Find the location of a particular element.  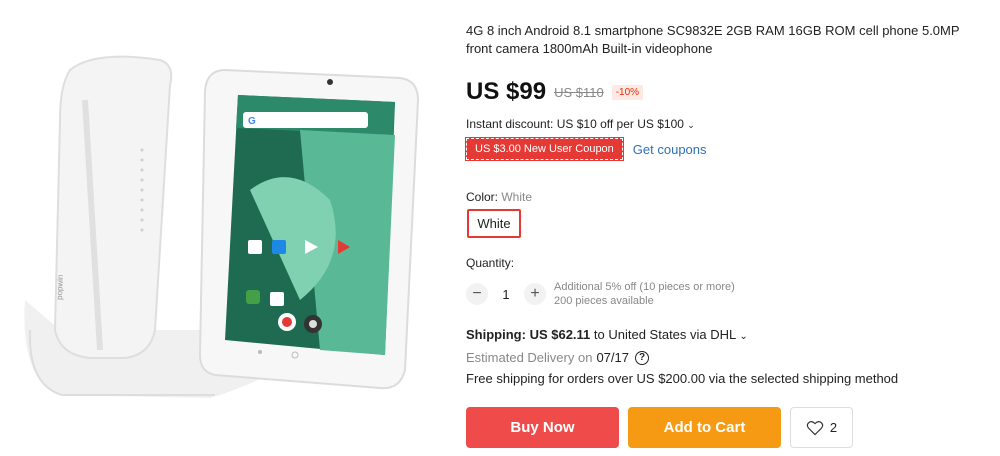

wishlist-button: 2 is located at coordinates (821, 427).